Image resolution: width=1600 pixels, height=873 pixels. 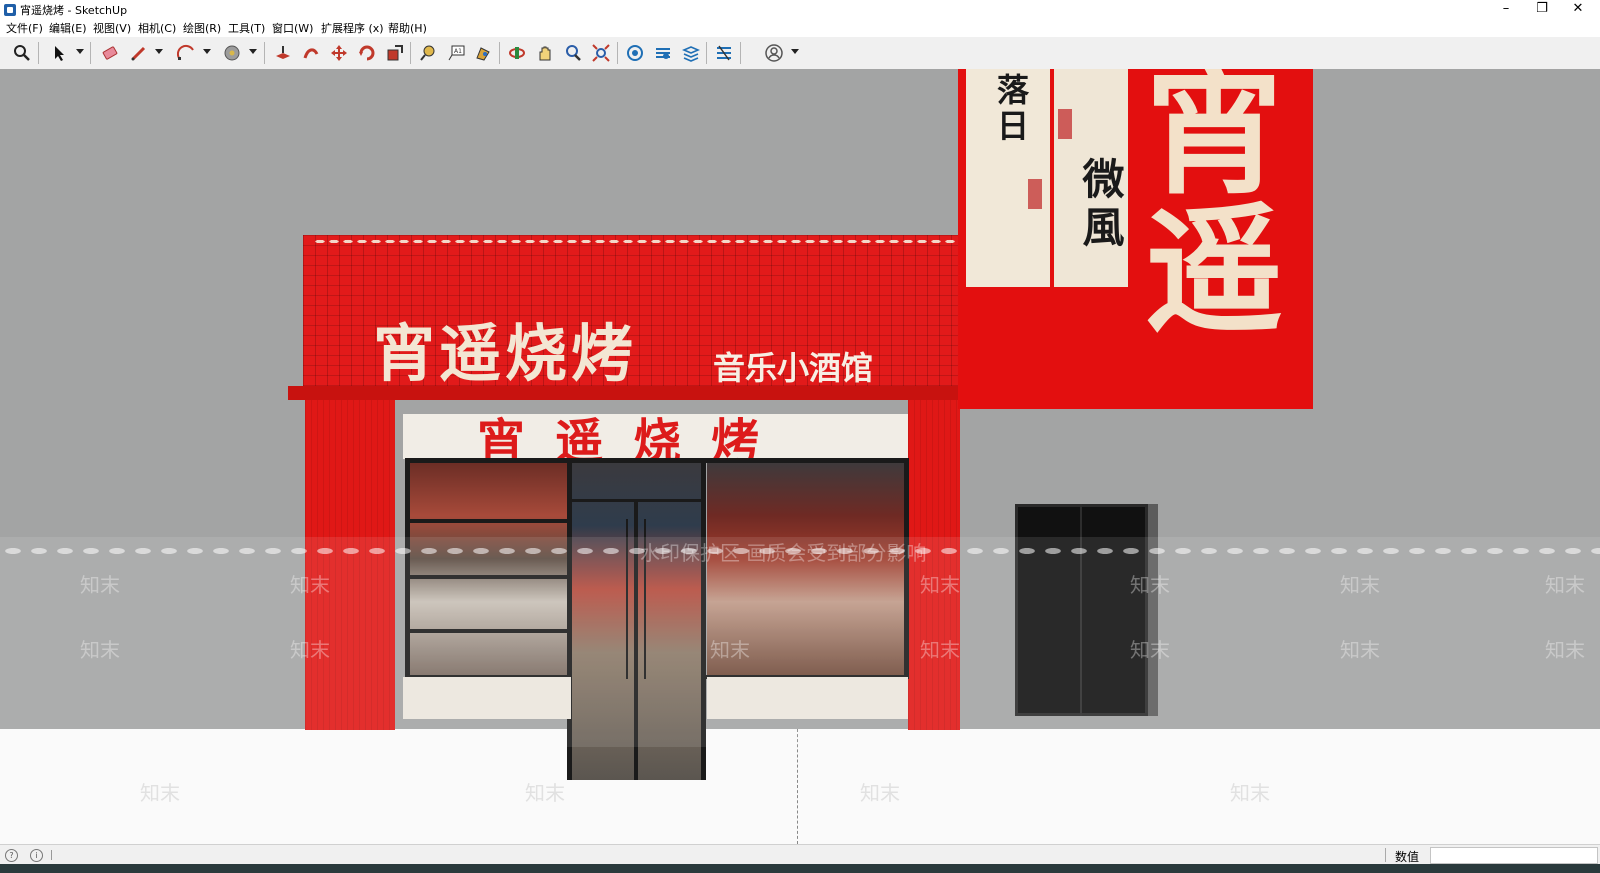 I want to click on title-bar: 宵遥烧烤 - SketchUp – ❐ ✕, so click(x=800, y=10).